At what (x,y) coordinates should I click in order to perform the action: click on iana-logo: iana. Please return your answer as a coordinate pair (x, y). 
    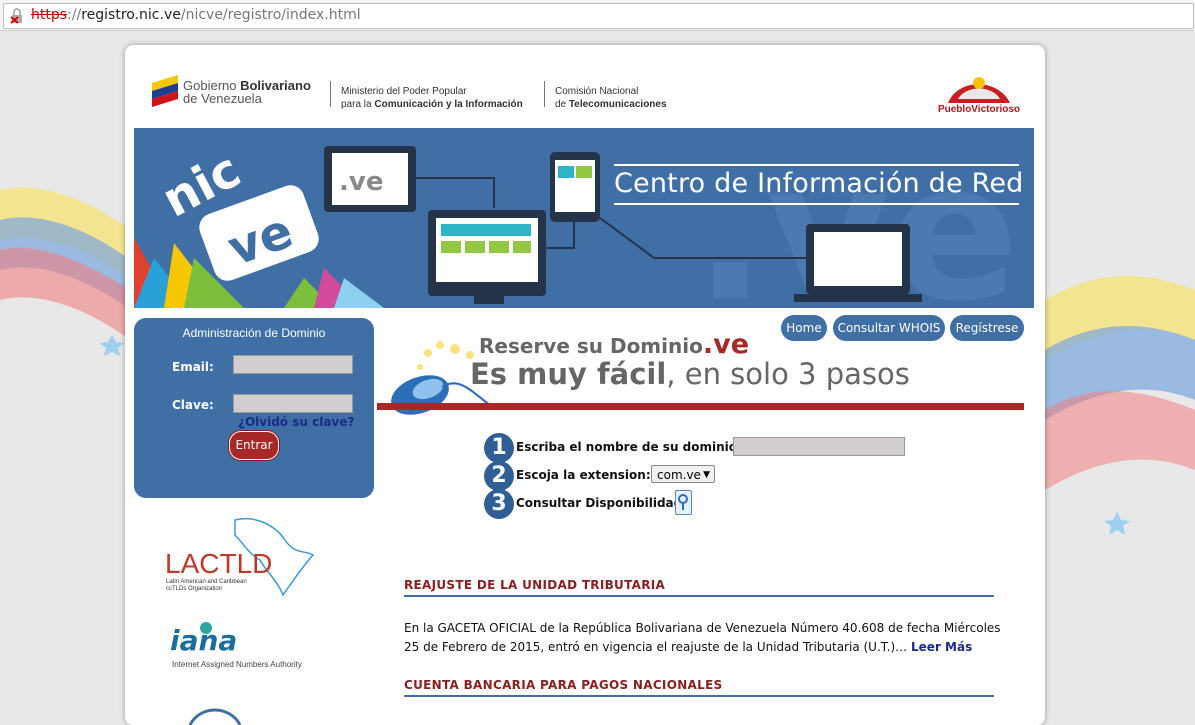
    Looking at the image, I should click on (215, 638).